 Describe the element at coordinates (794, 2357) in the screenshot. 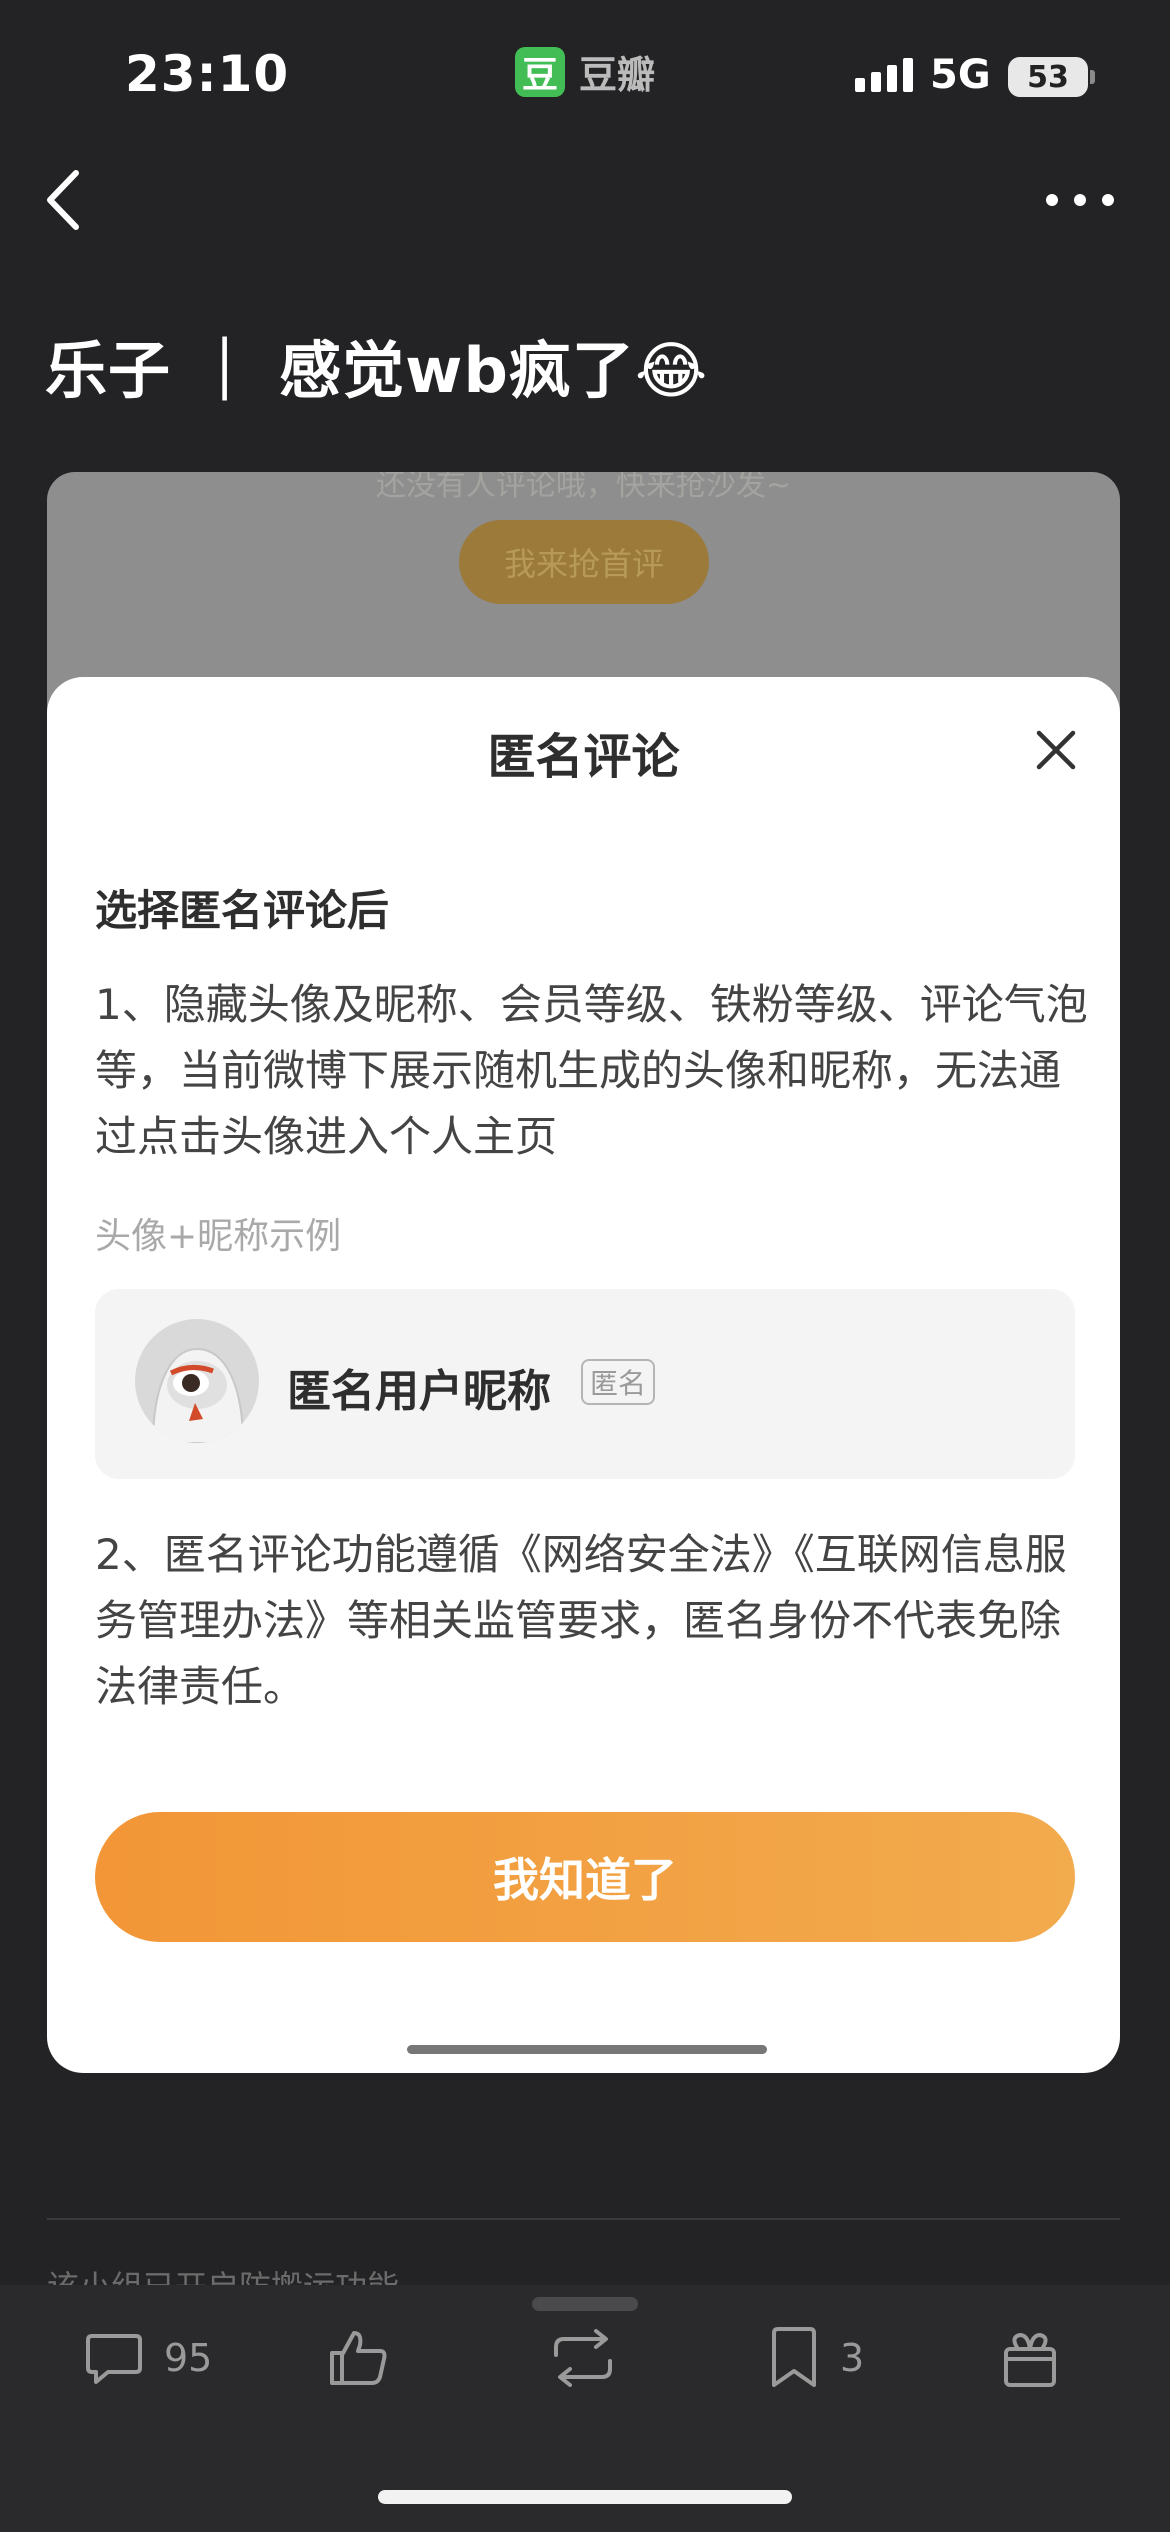

I see `collect-icon` at that location.